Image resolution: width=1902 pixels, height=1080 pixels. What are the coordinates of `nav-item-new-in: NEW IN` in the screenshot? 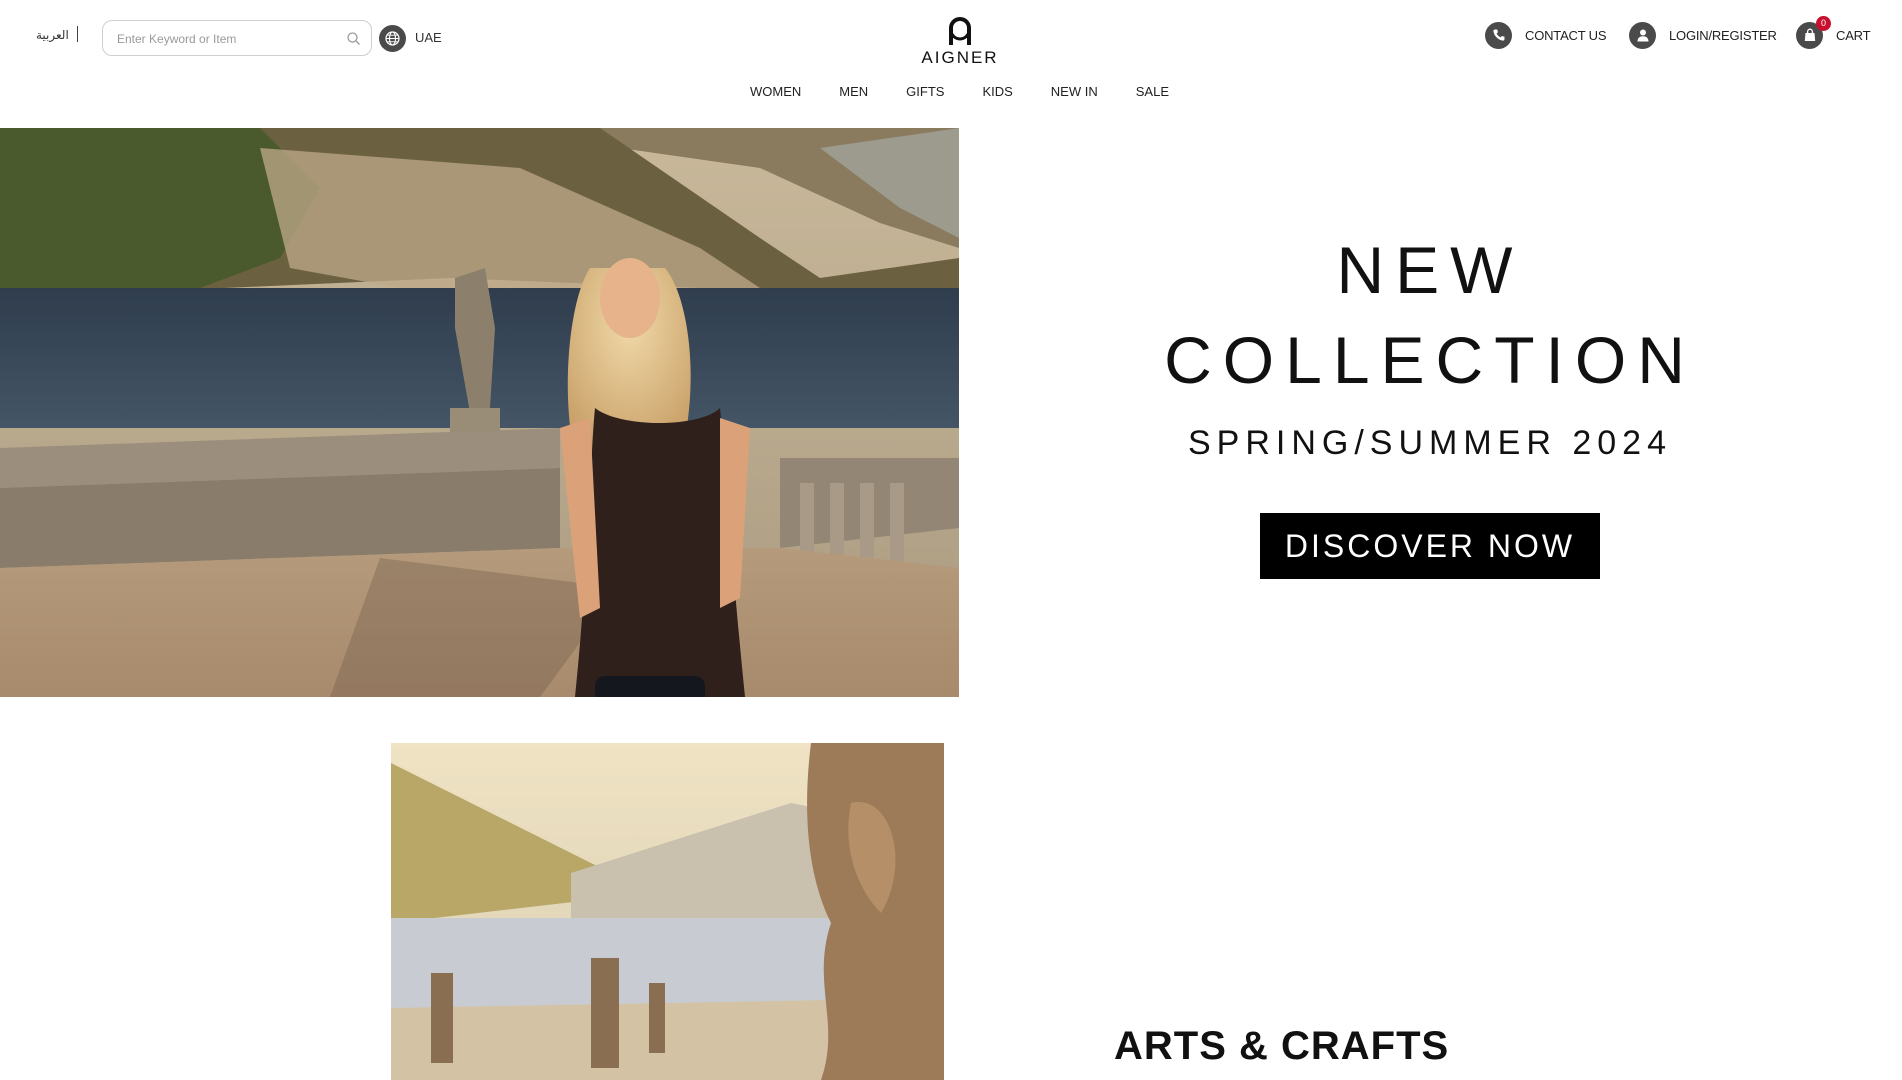 It's located at (1074, 96).